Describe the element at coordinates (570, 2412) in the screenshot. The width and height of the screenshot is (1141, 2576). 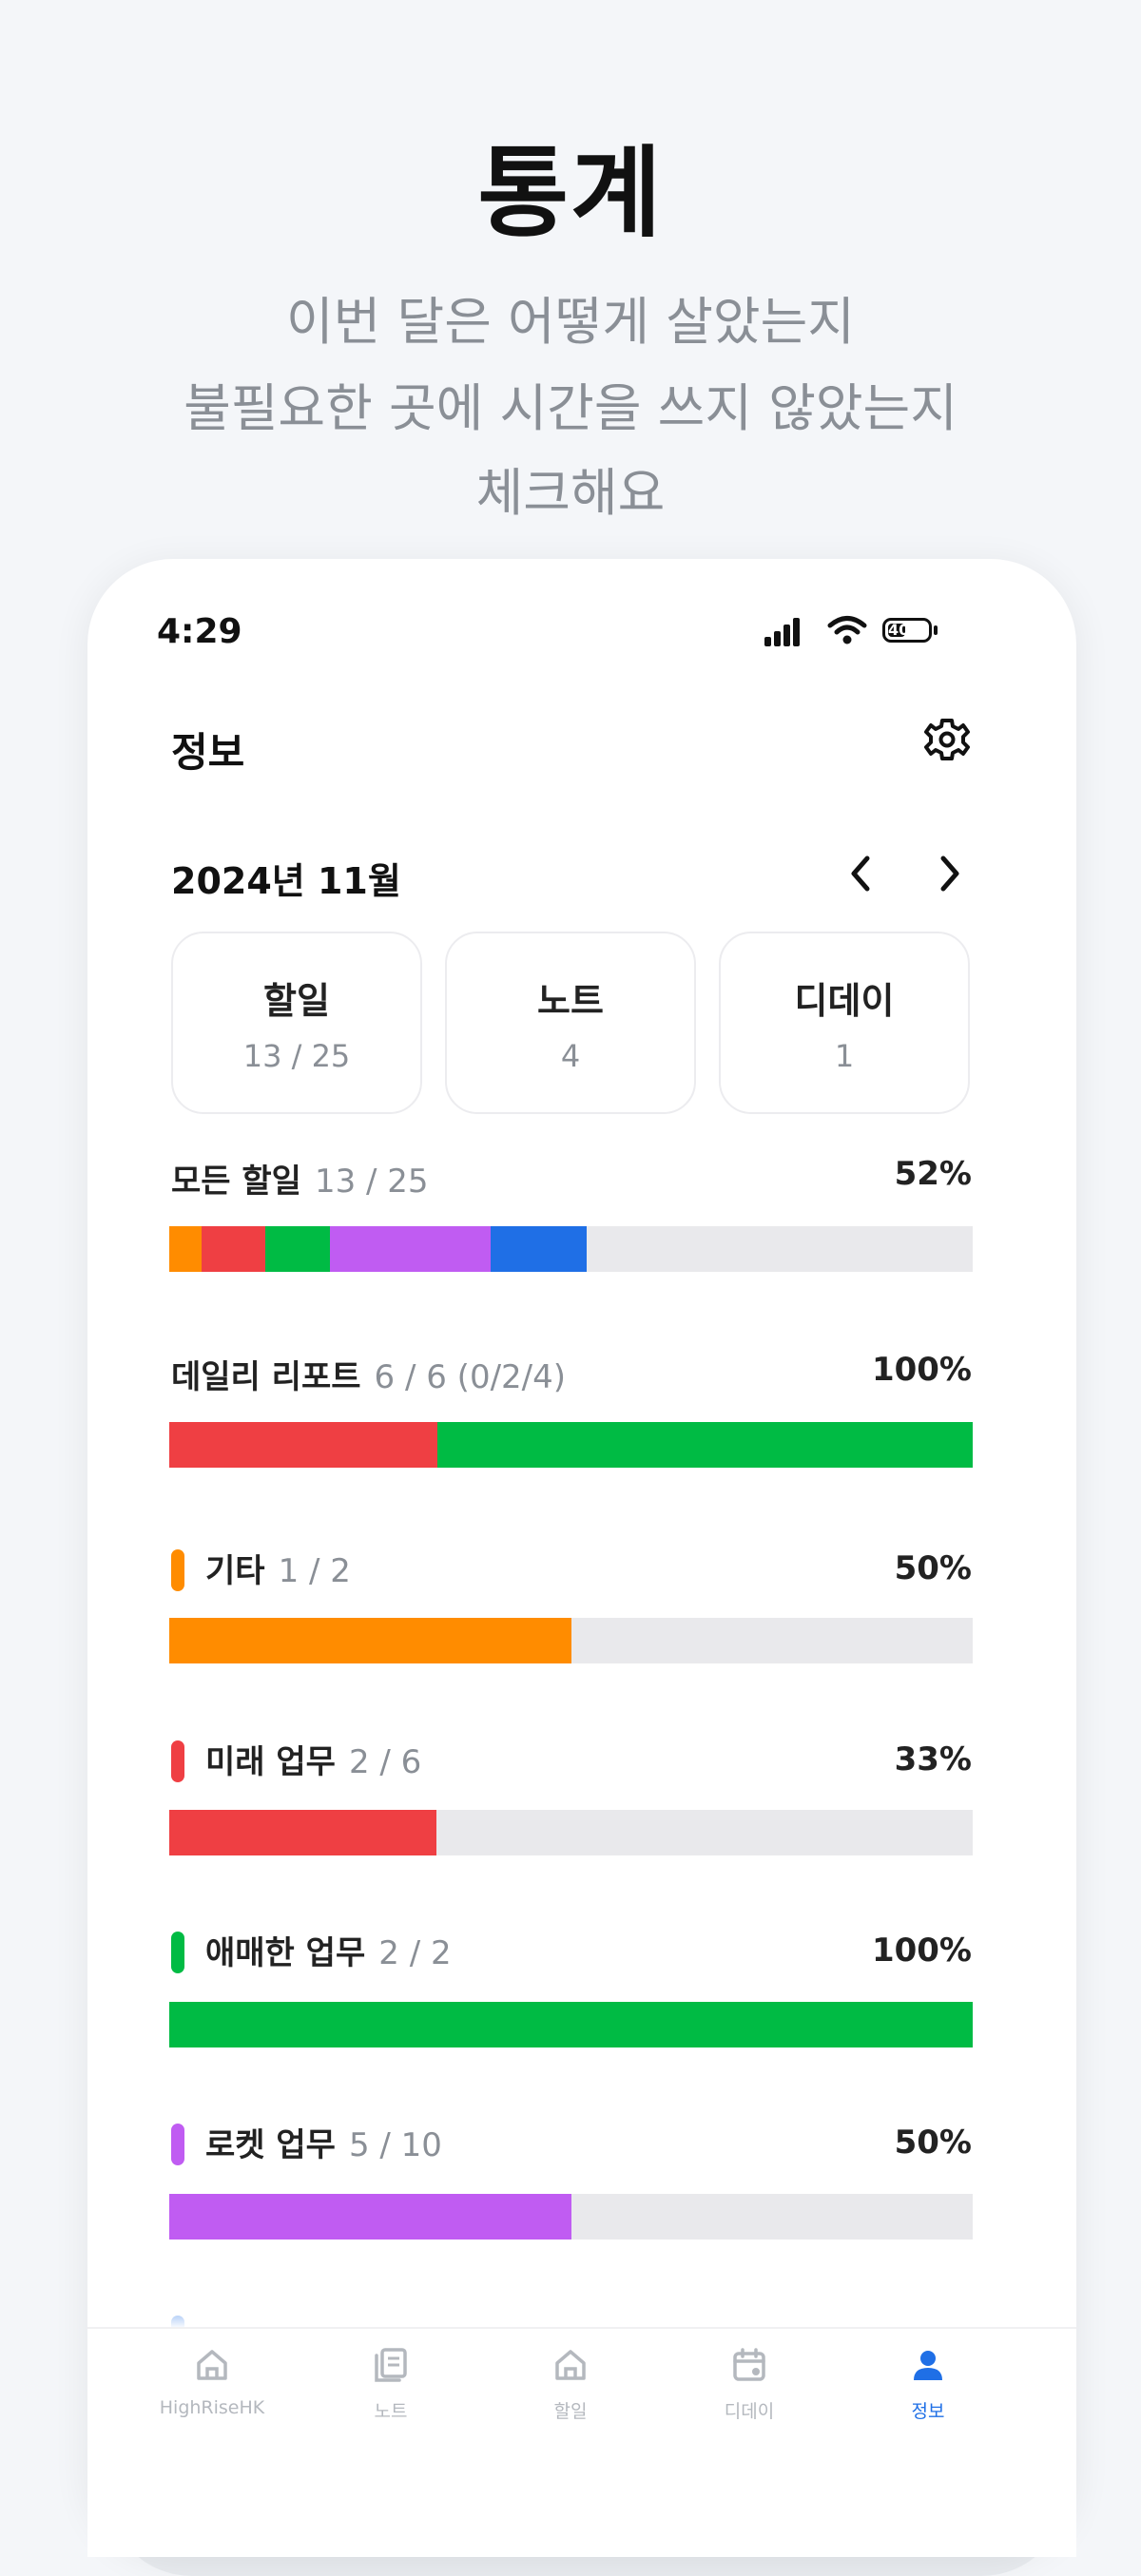
I see `tab-label: 할일` at that location.